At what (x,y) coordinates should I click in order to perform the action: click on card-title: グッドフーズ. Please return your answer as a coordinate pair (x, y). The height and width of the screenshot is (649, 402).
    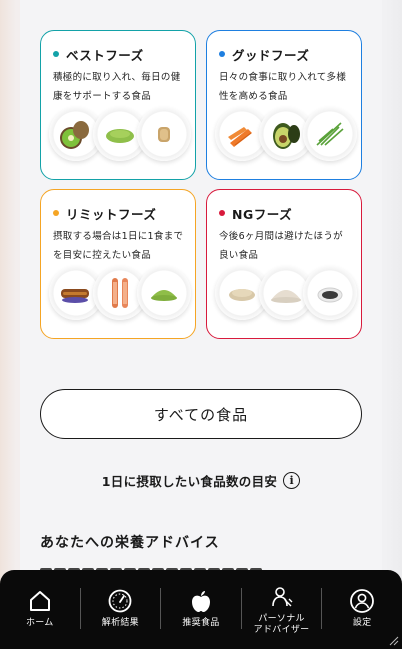
    Looking at the image, I should click on (271, 55).